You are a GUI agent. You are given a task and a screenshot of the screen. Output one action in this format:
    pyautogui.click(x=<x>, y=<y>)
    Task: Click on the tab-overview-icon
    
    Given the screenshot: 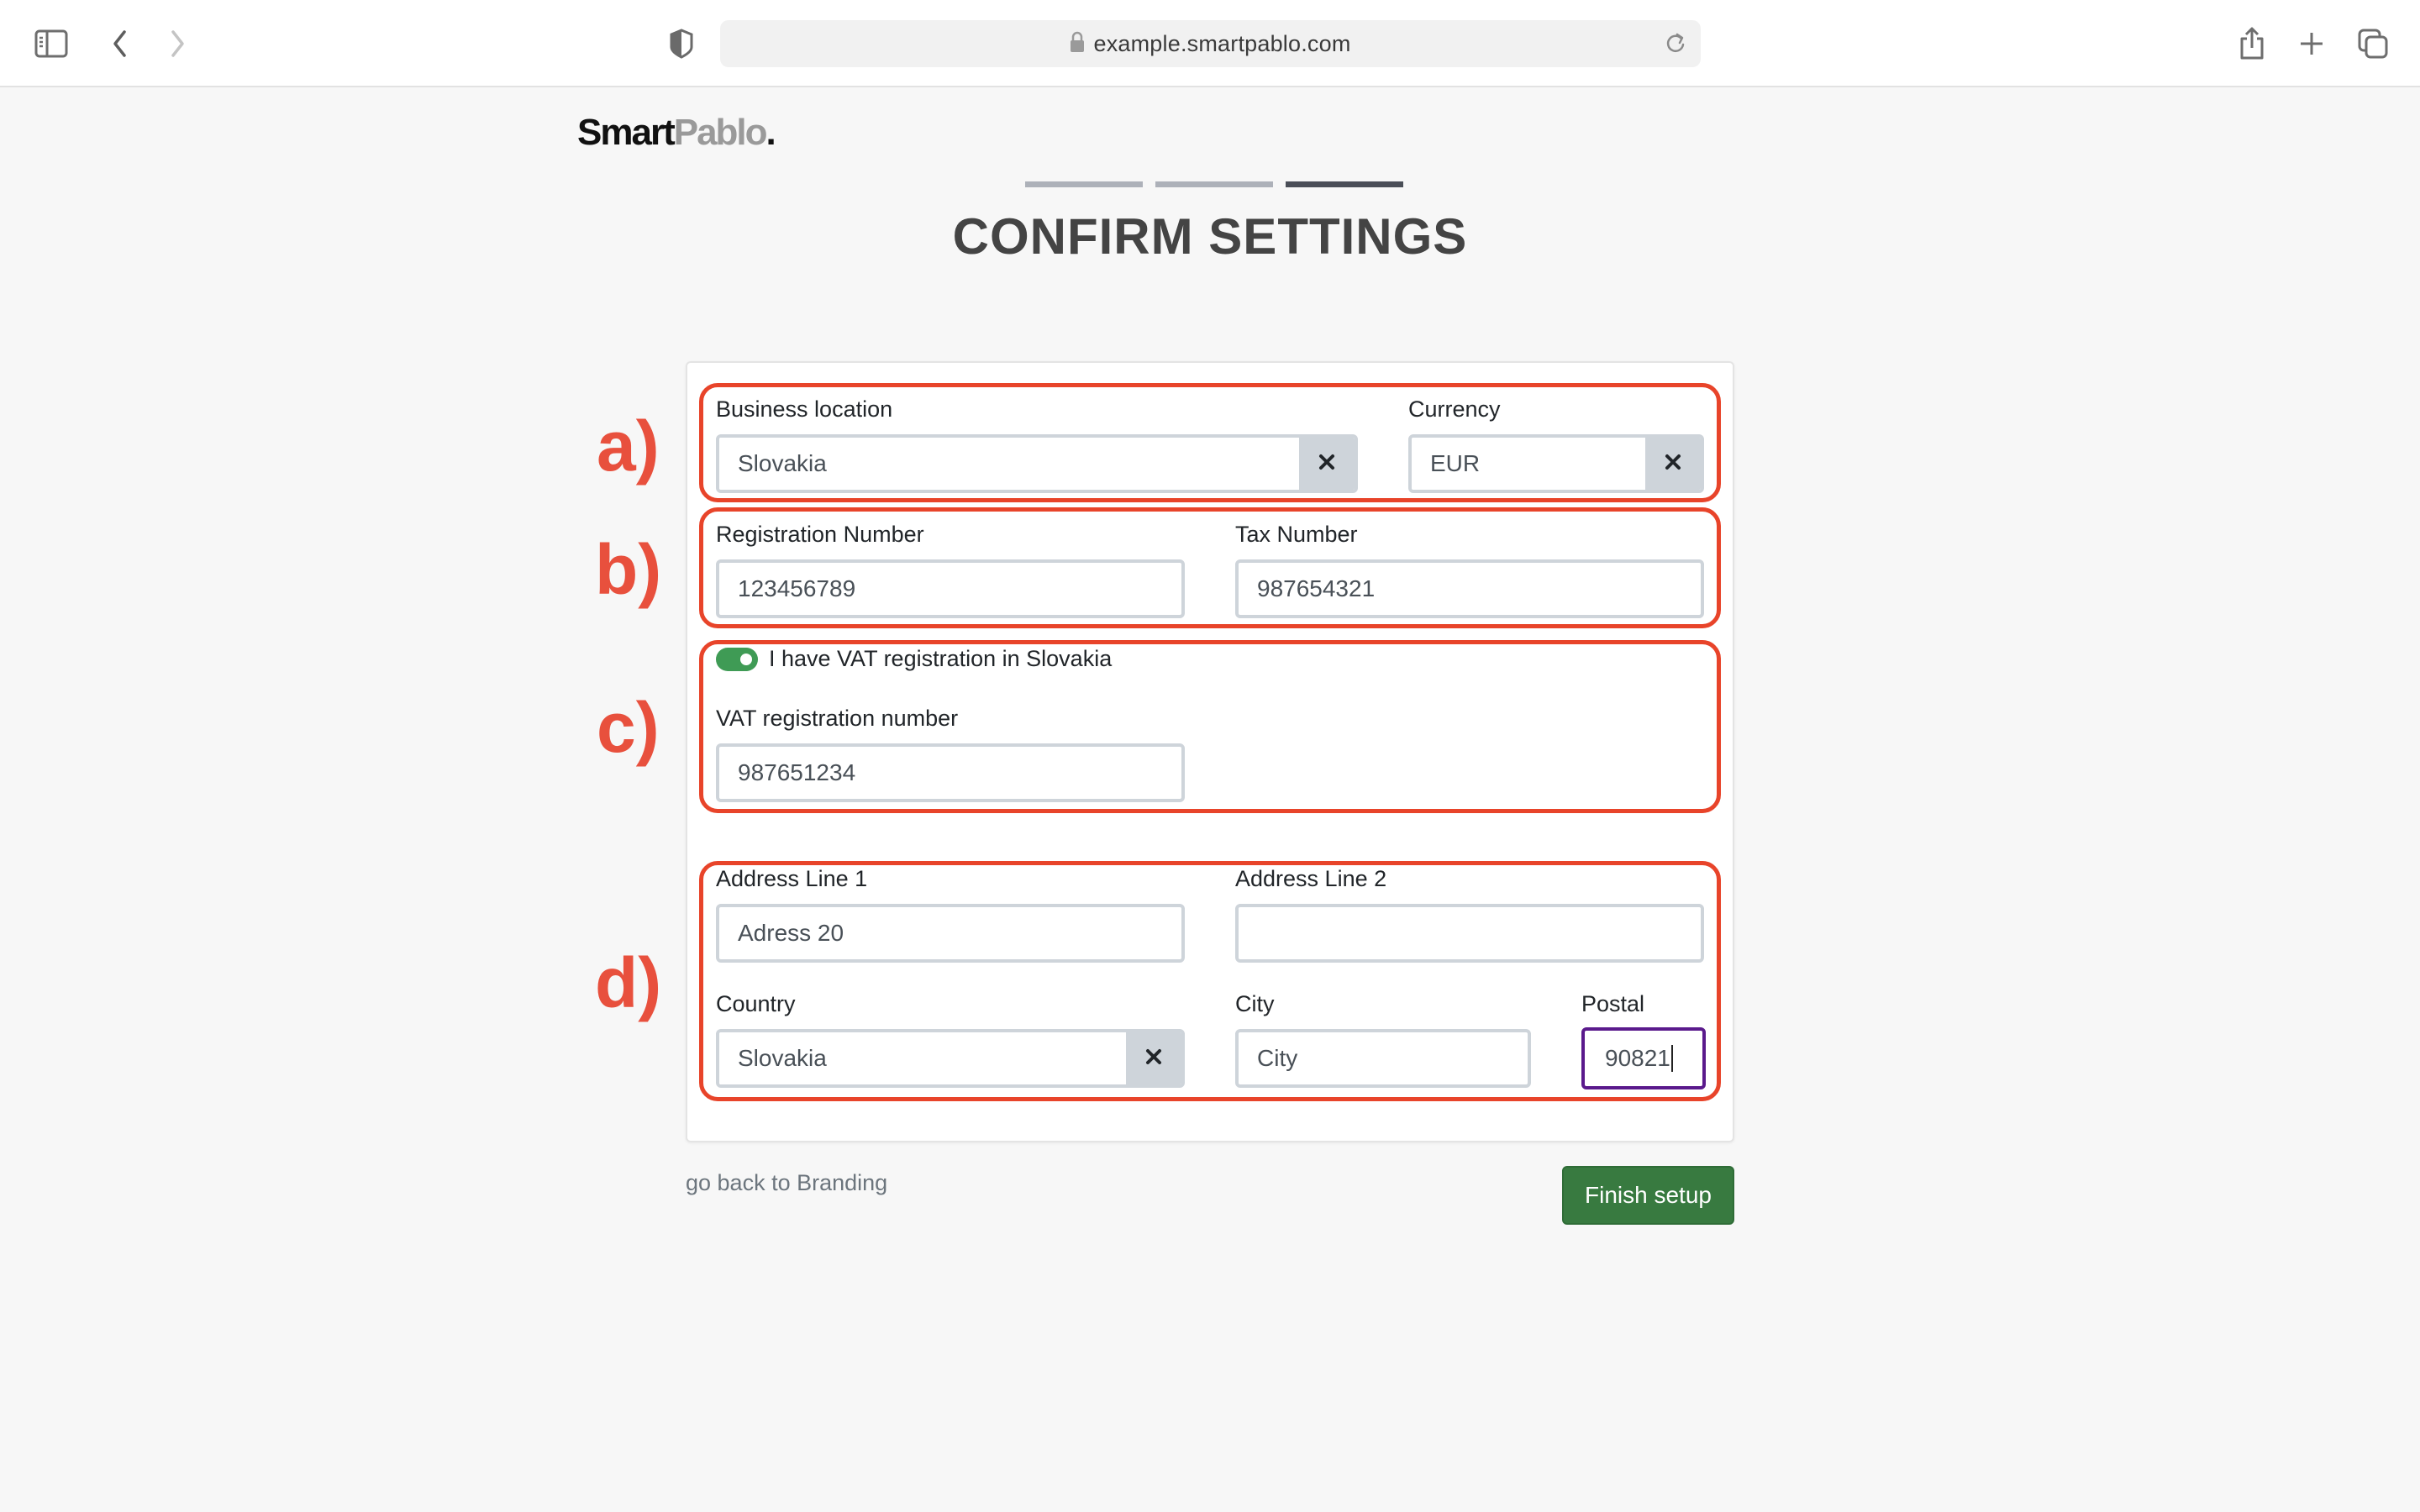 What is the action you would take?
    pyautogui.click(x=2372, y=43)
    